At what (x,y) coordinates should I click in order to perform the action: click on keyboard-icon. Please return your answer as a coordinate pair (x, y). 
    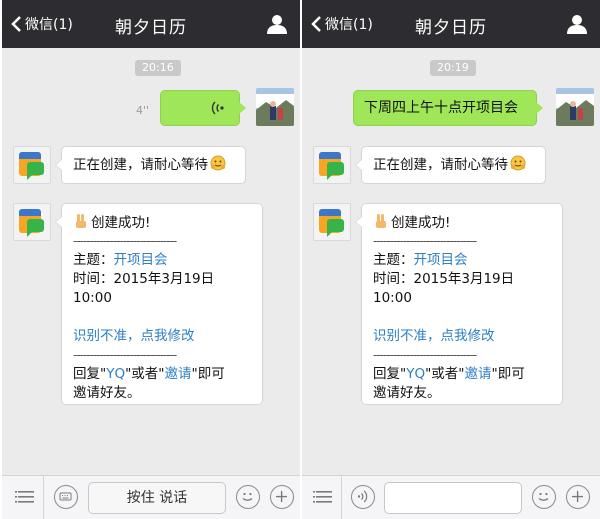
    Looking at the image, I should click on (66, 497).